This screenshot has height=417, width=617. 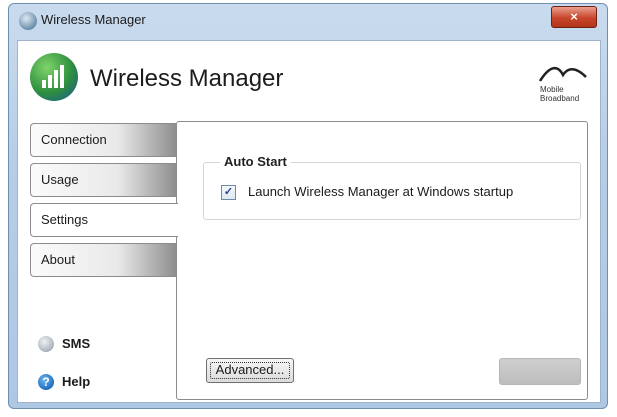 I want to click on brand-text-line2: Broadband, so click(x=560, y=98).